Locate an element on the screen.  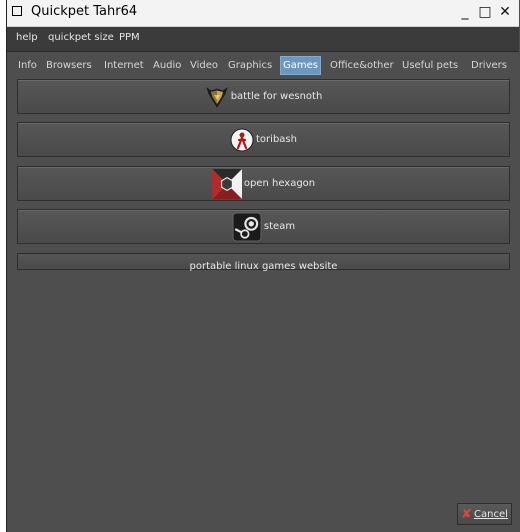
cancel-label: Cancel is located at coordinates (491, 514).